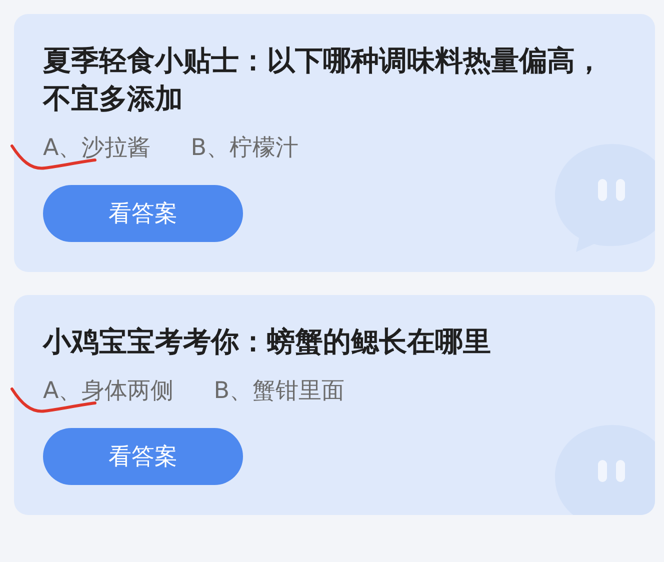 Image resolution: width=664 pixels, height=562 pixels. I want to click on answer-option: B、蟹钳里面, so click(279, 391).